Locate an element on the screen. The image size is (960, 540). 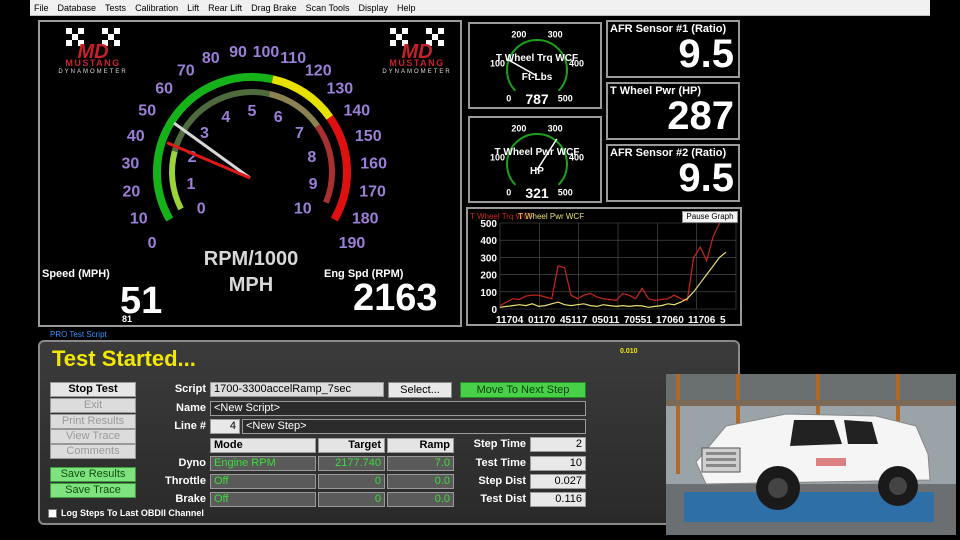
menu-file: File is located at coordinates (41, 8).